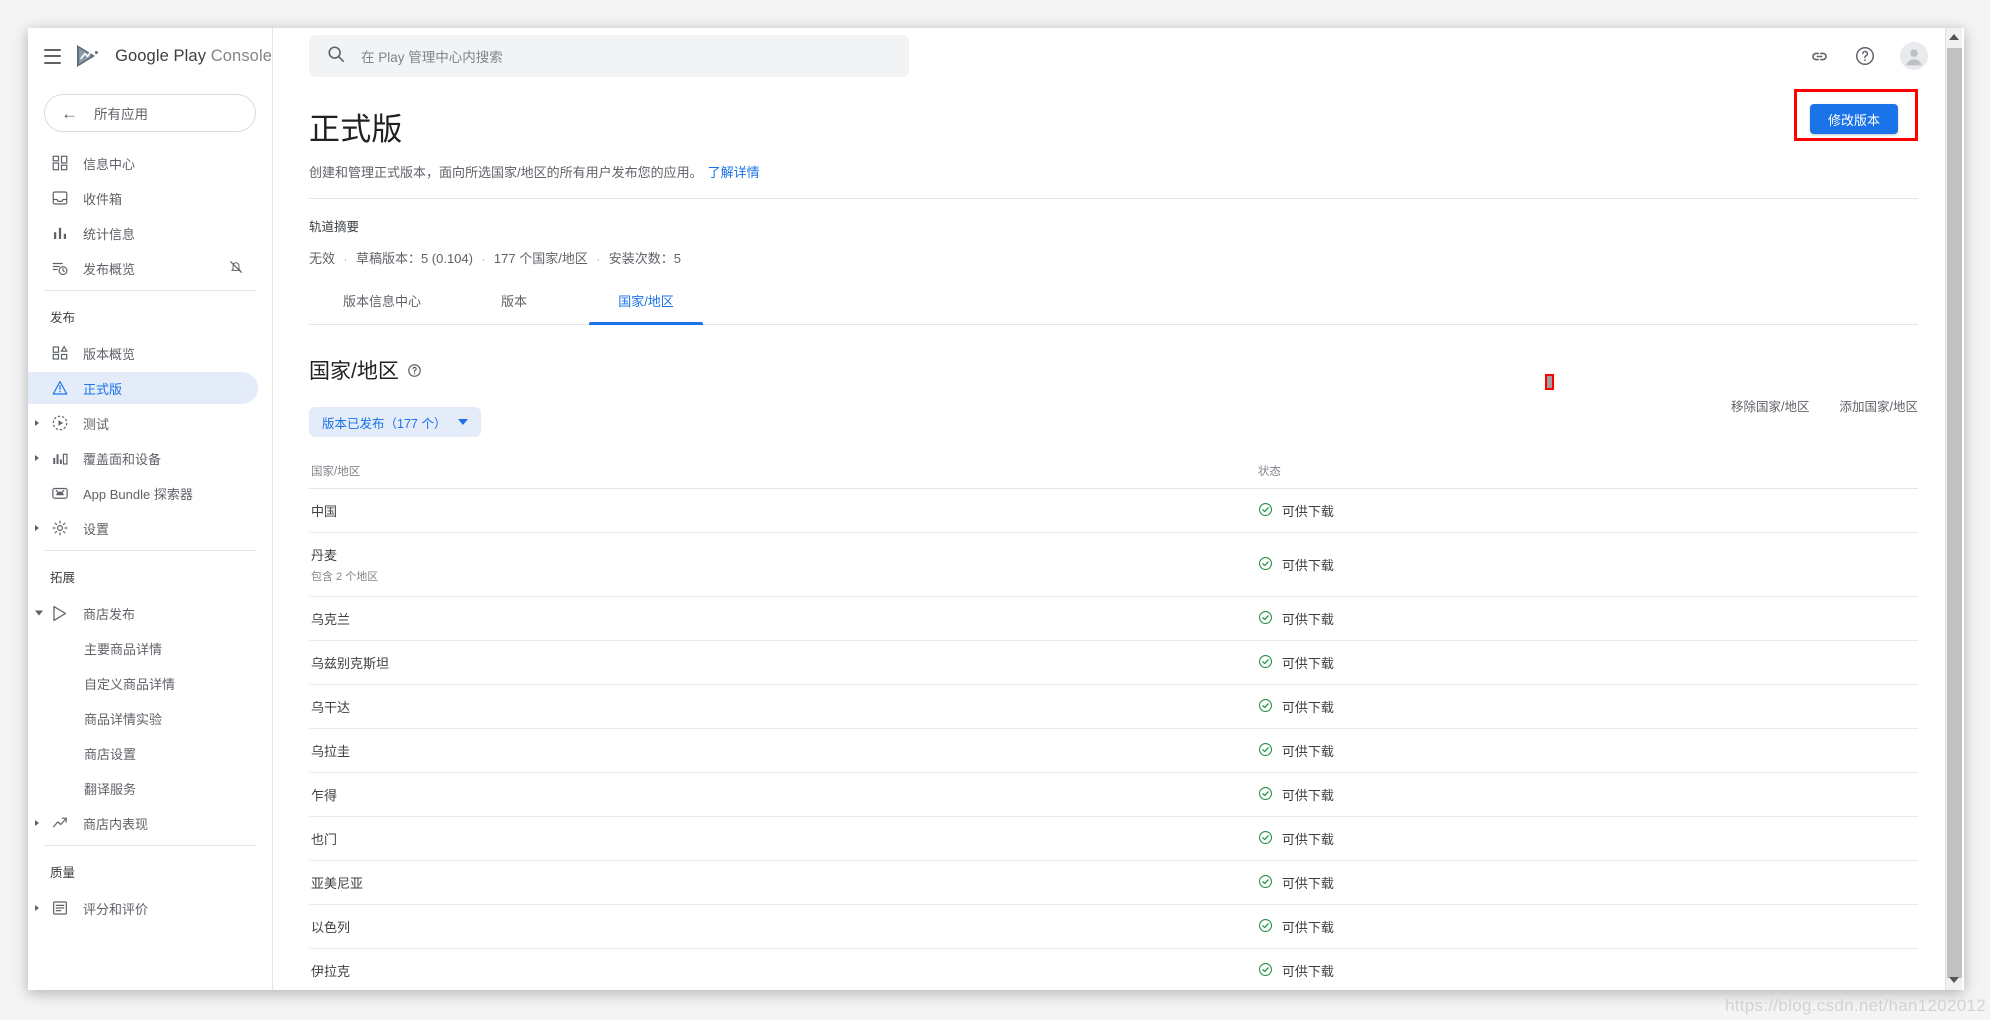 This screenshot has height=1020, width=1990. I want to click on modify-release-container: 修改版本, so click(1855, 115).